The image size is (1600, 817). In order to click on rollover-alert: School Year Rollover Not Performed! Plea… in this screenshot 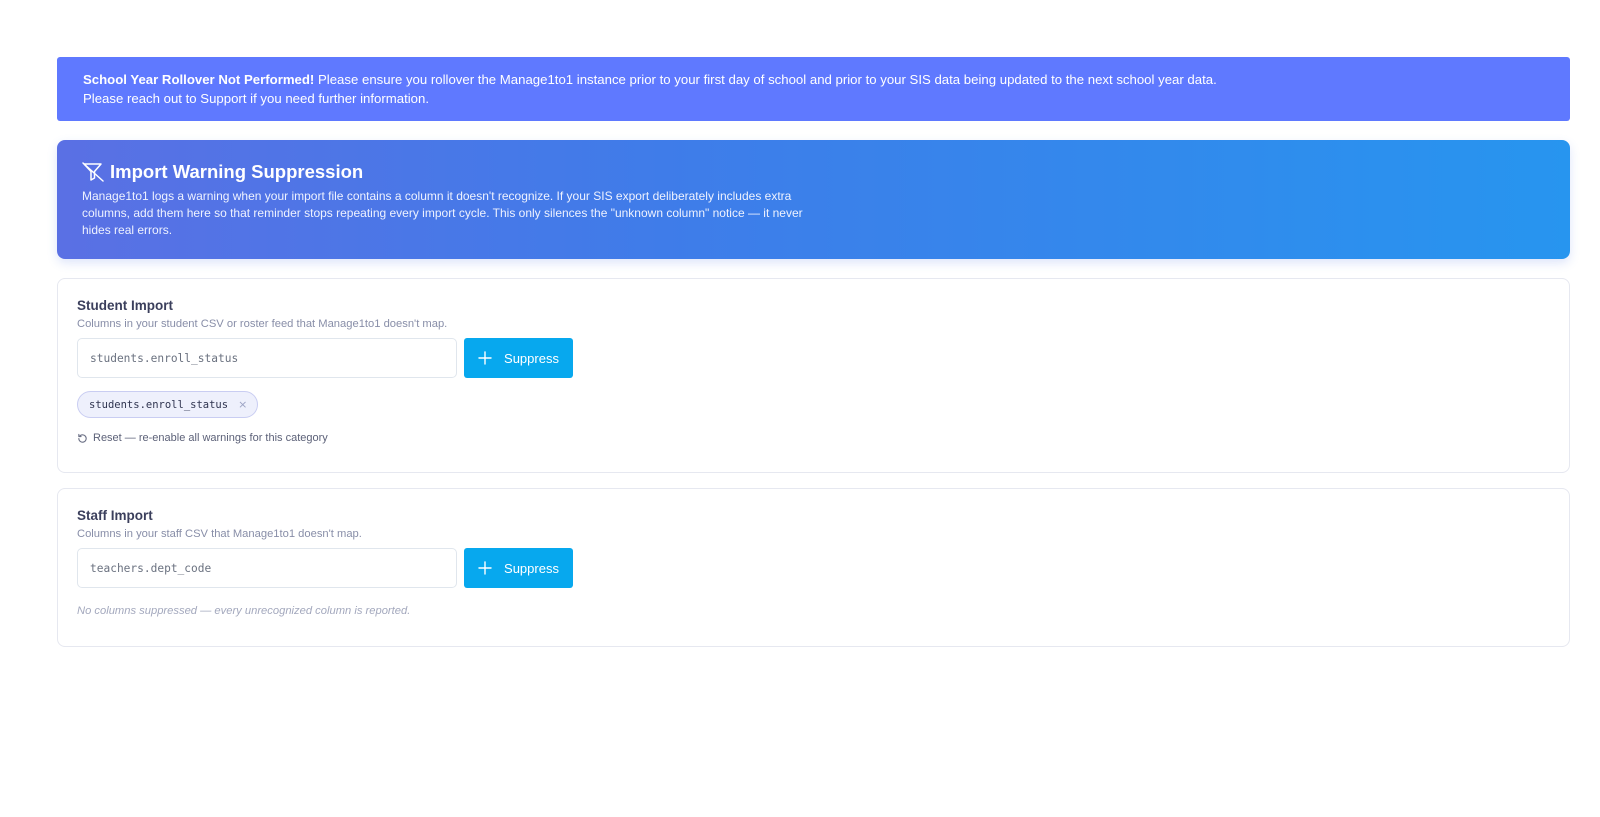, I will do `click(813, 89)`.